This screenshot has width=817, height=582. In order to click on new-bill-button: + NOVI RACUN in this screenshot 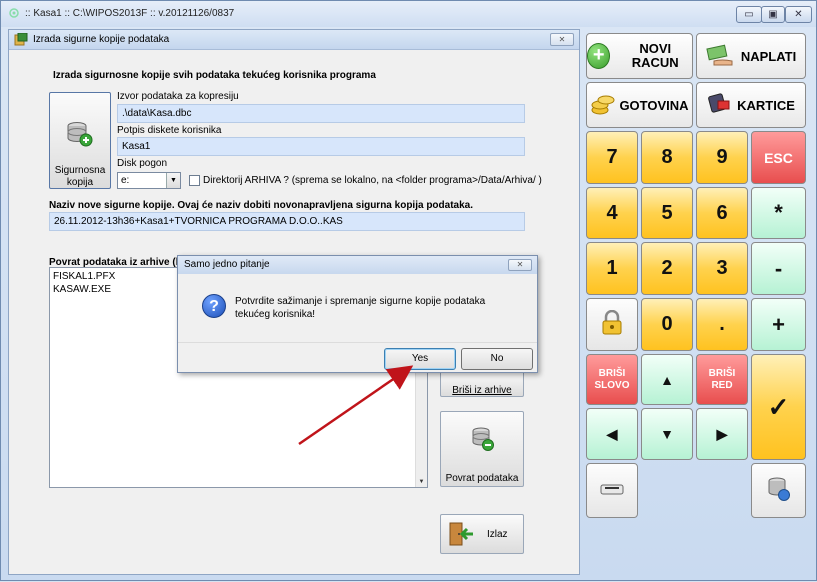, I will do `click(639, 56)`.